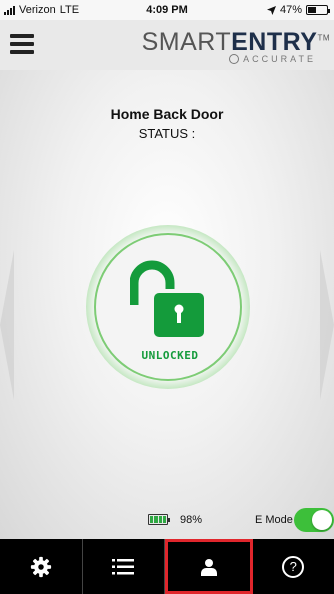  What do you see at coordinates (167, 133) in the screenshot?
I see `status-label: STATUS :` at bounding box center [167, 133].